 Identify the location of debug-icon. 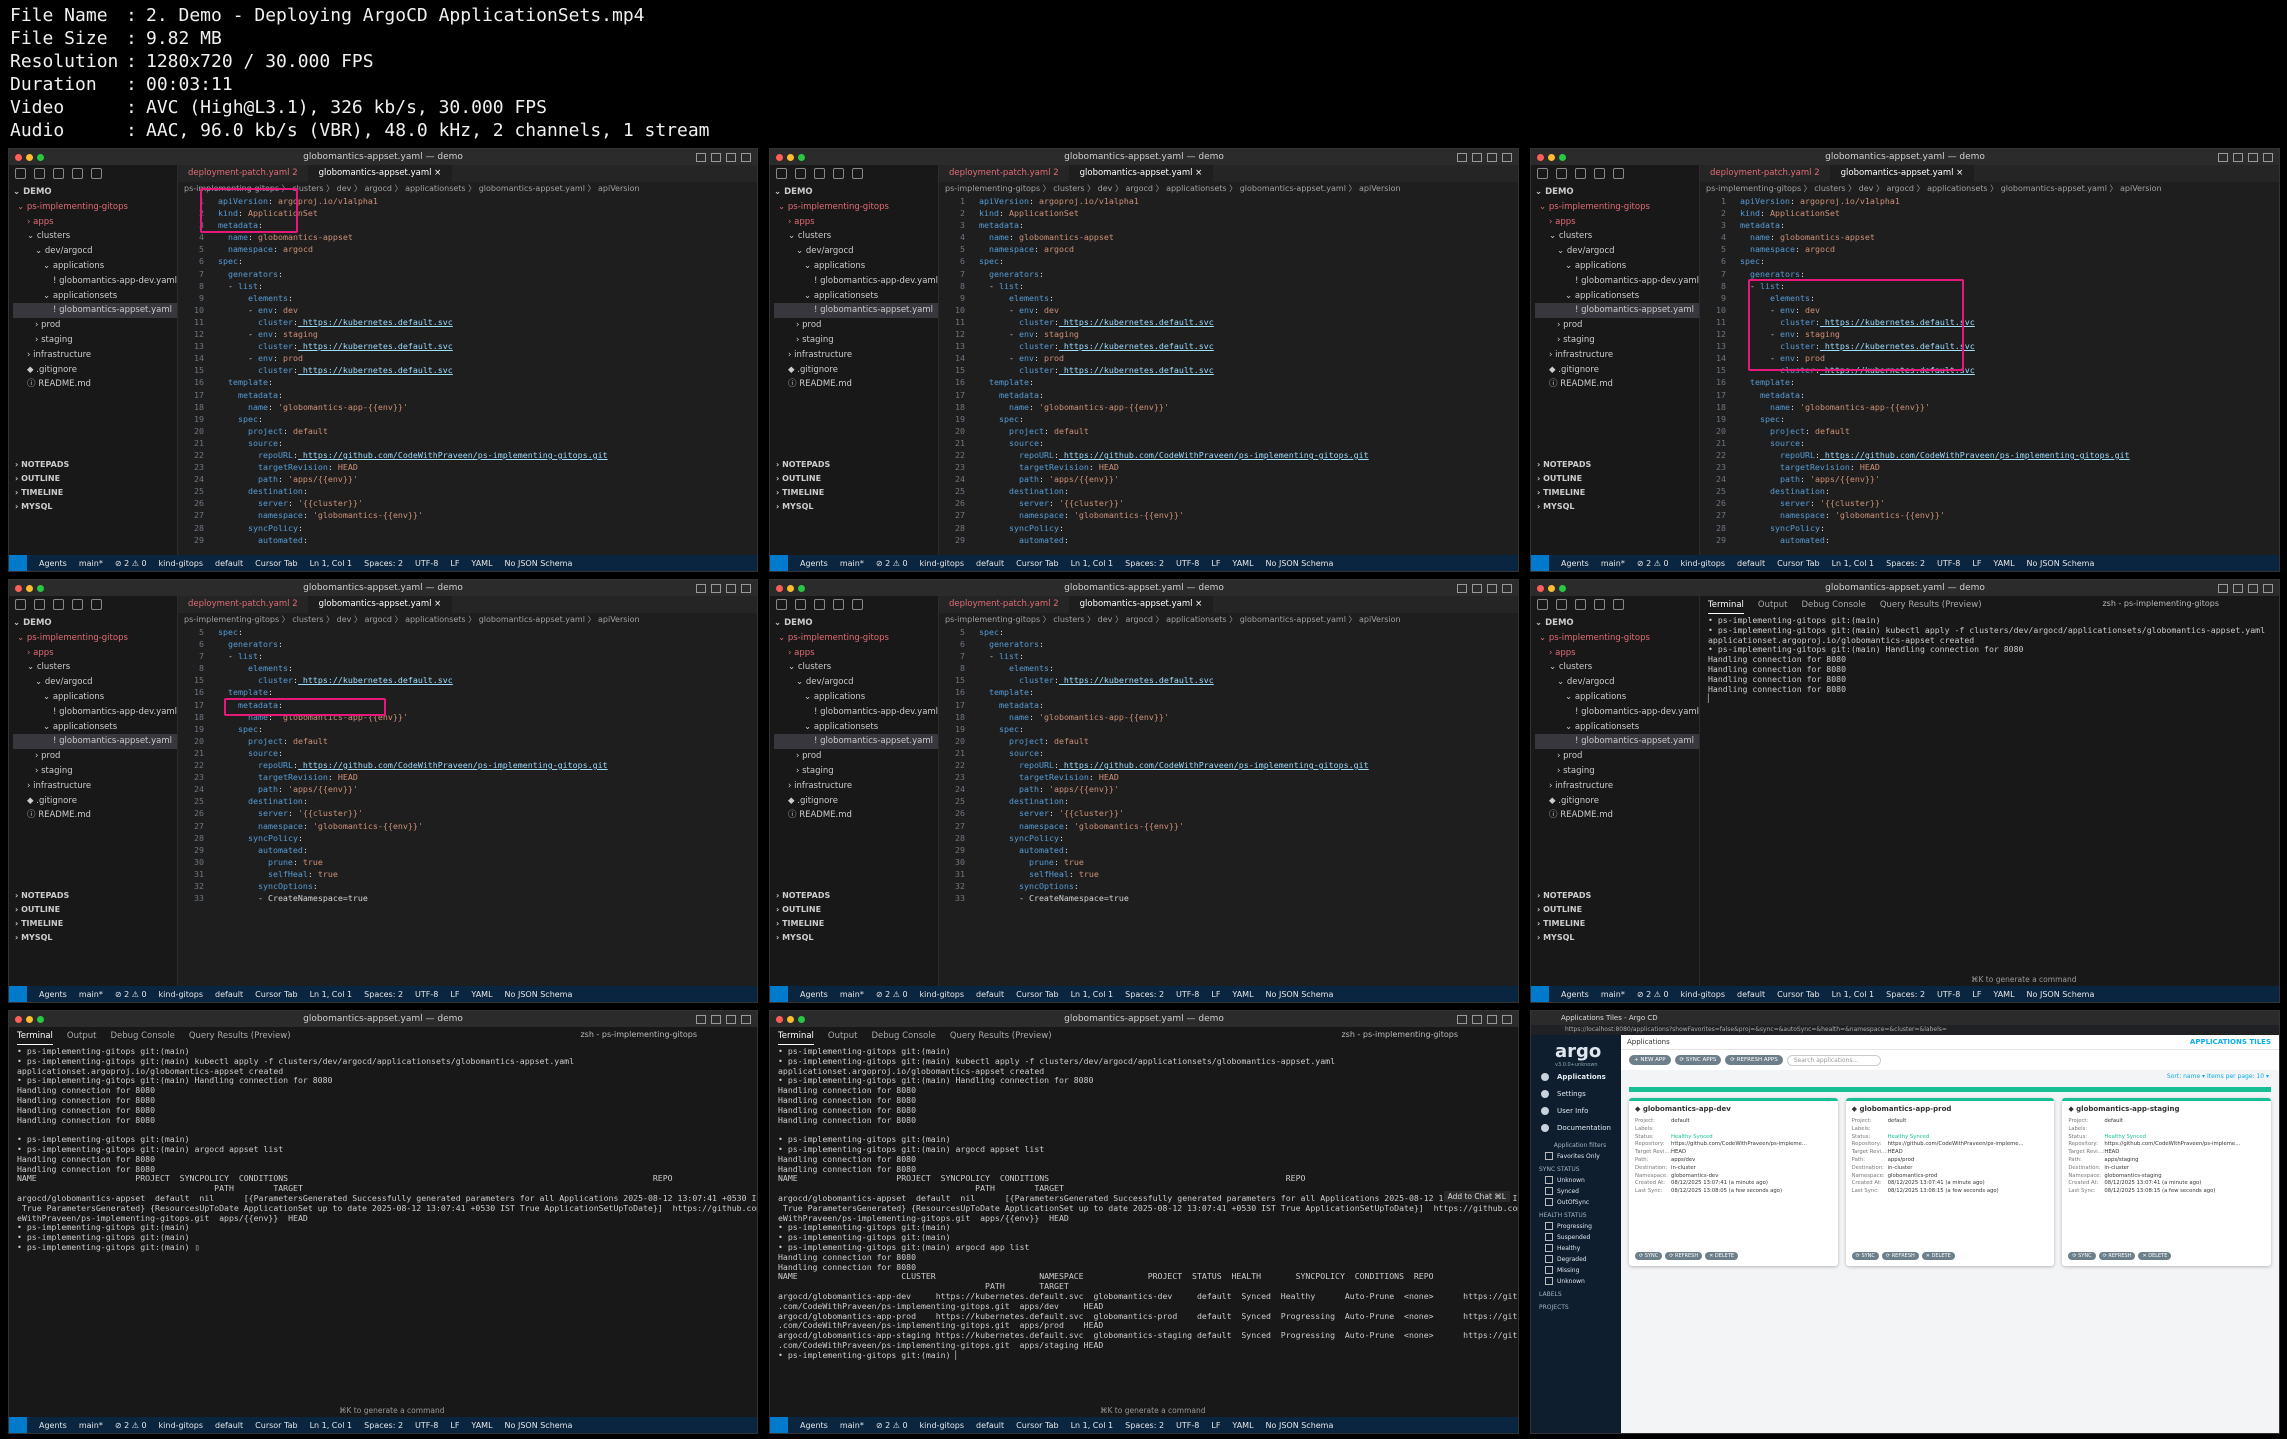
(77, 604).